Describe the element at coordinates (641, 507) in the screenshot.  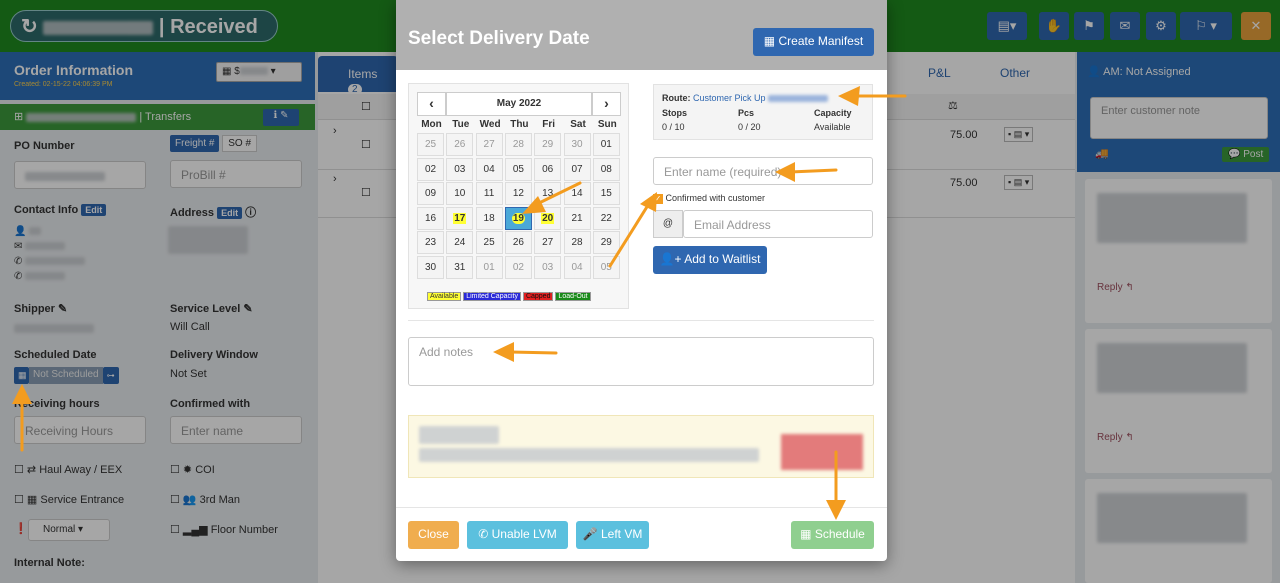
I see `footer-divider` at that location.